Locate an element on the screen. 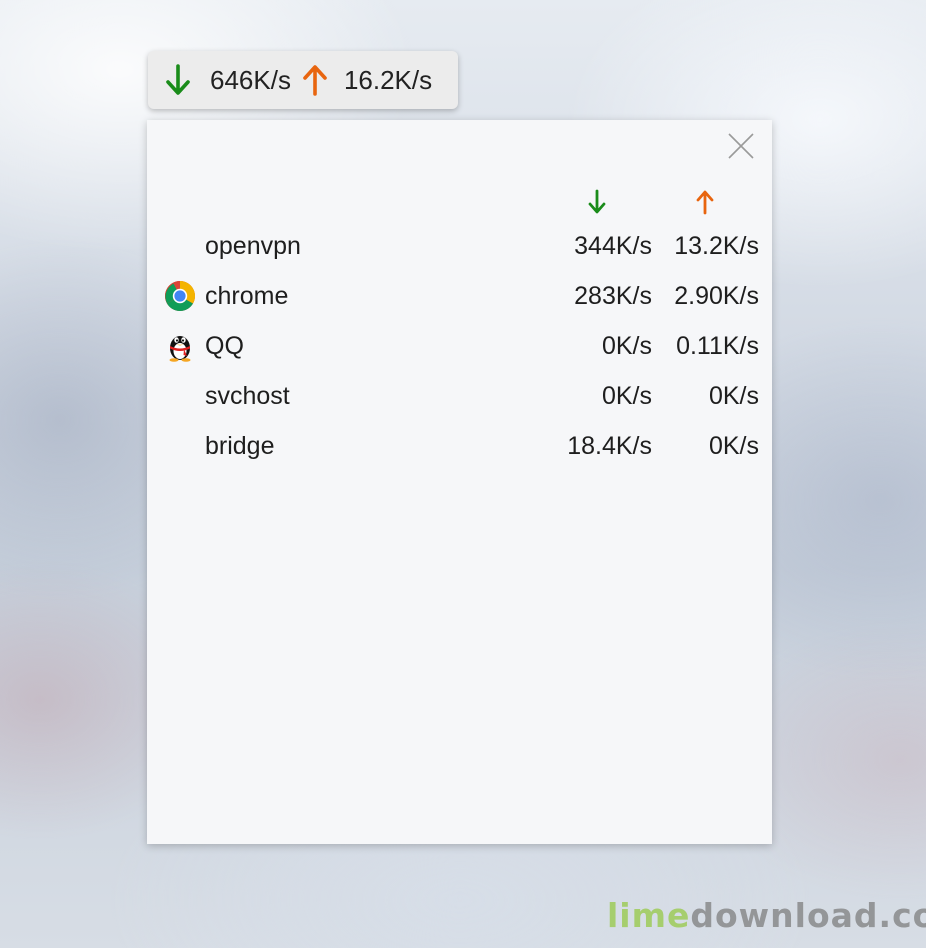 The width and height of the screenshot is (926, 948). close-icon is located at coordinates (741, 146).